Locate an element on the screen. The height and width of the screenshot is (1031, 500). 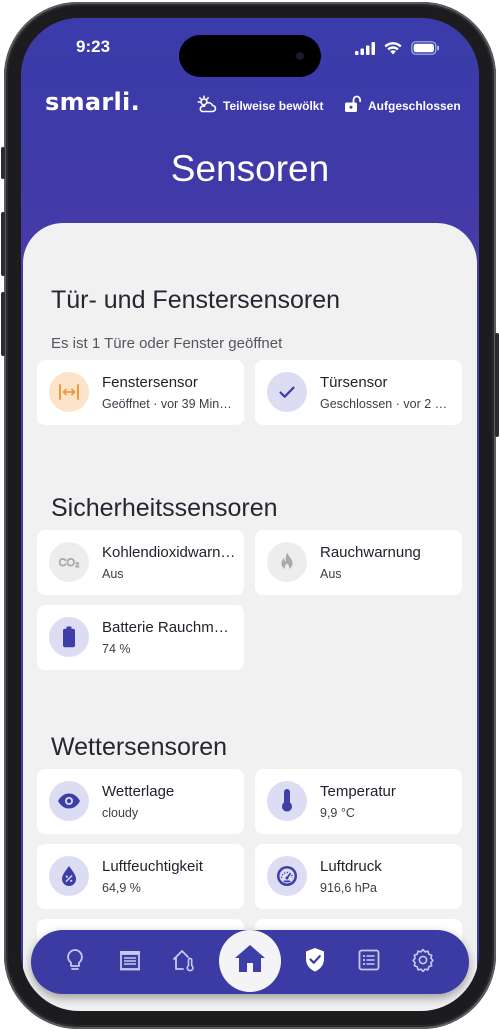
mute-switch is located at coordinates (3, 163).